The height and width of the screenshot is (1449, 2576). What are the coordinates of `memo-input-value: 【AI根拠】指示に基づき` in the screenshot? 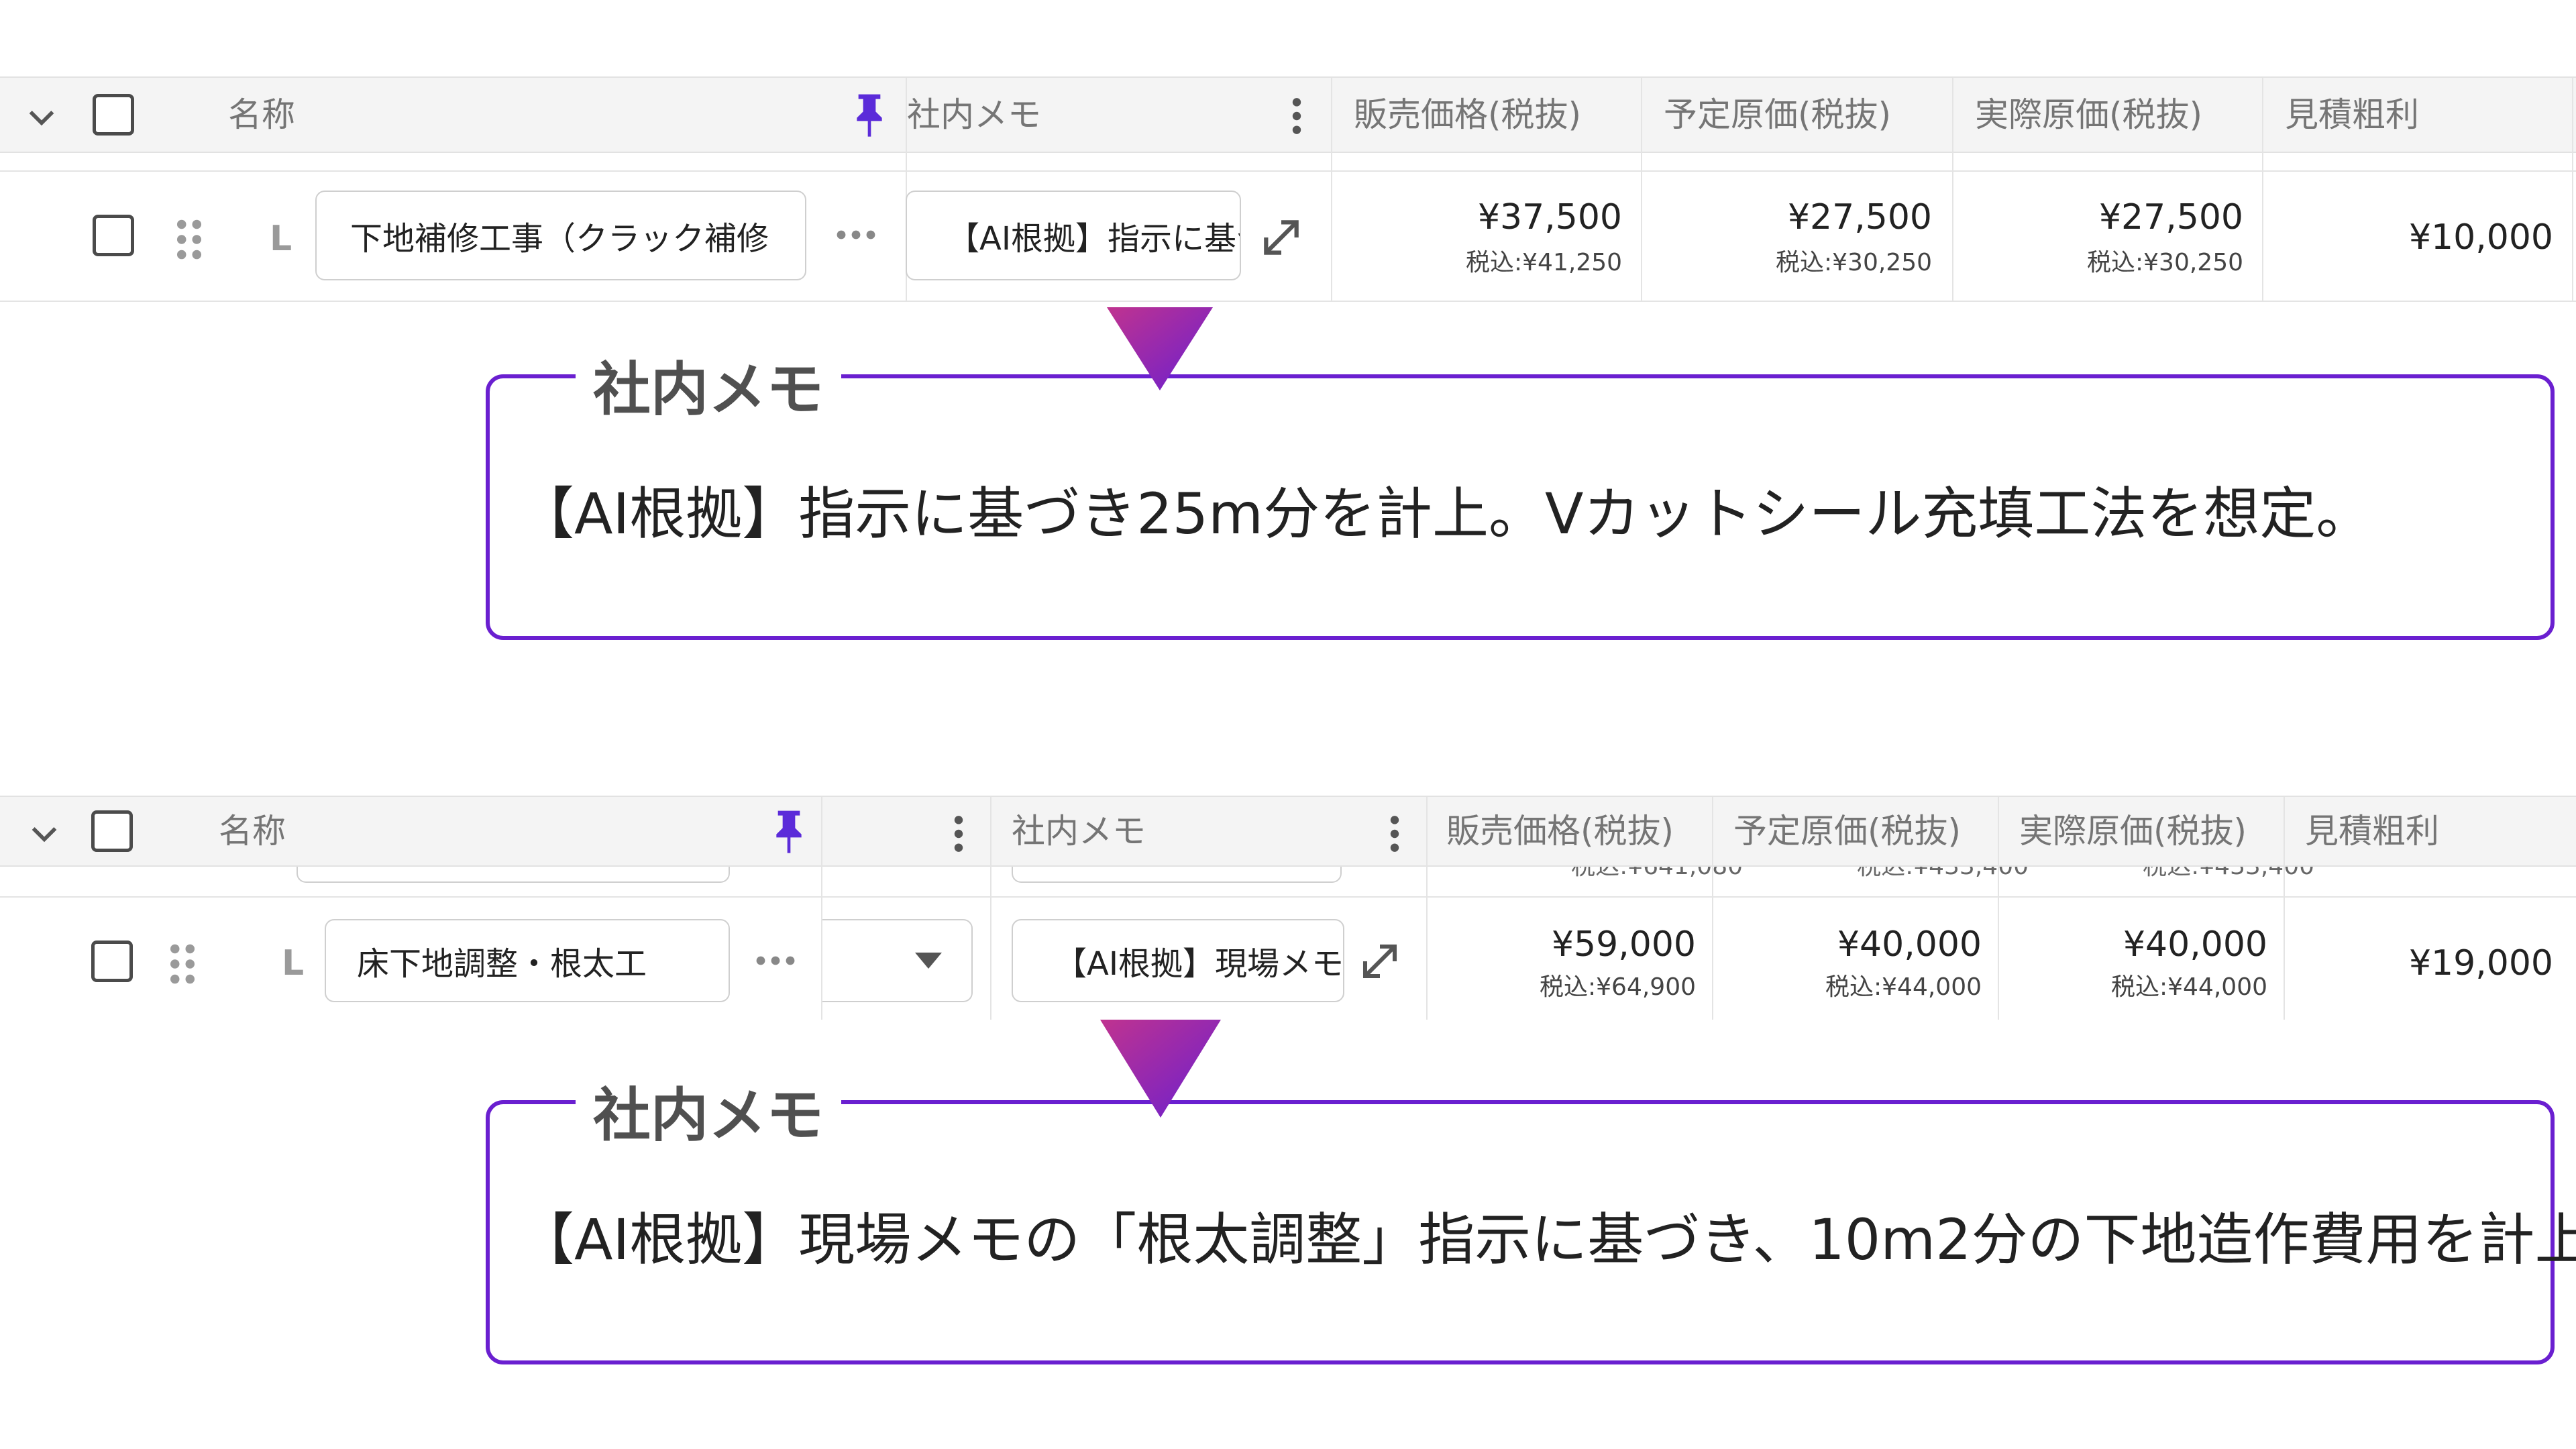 It's located at (1093, 239).